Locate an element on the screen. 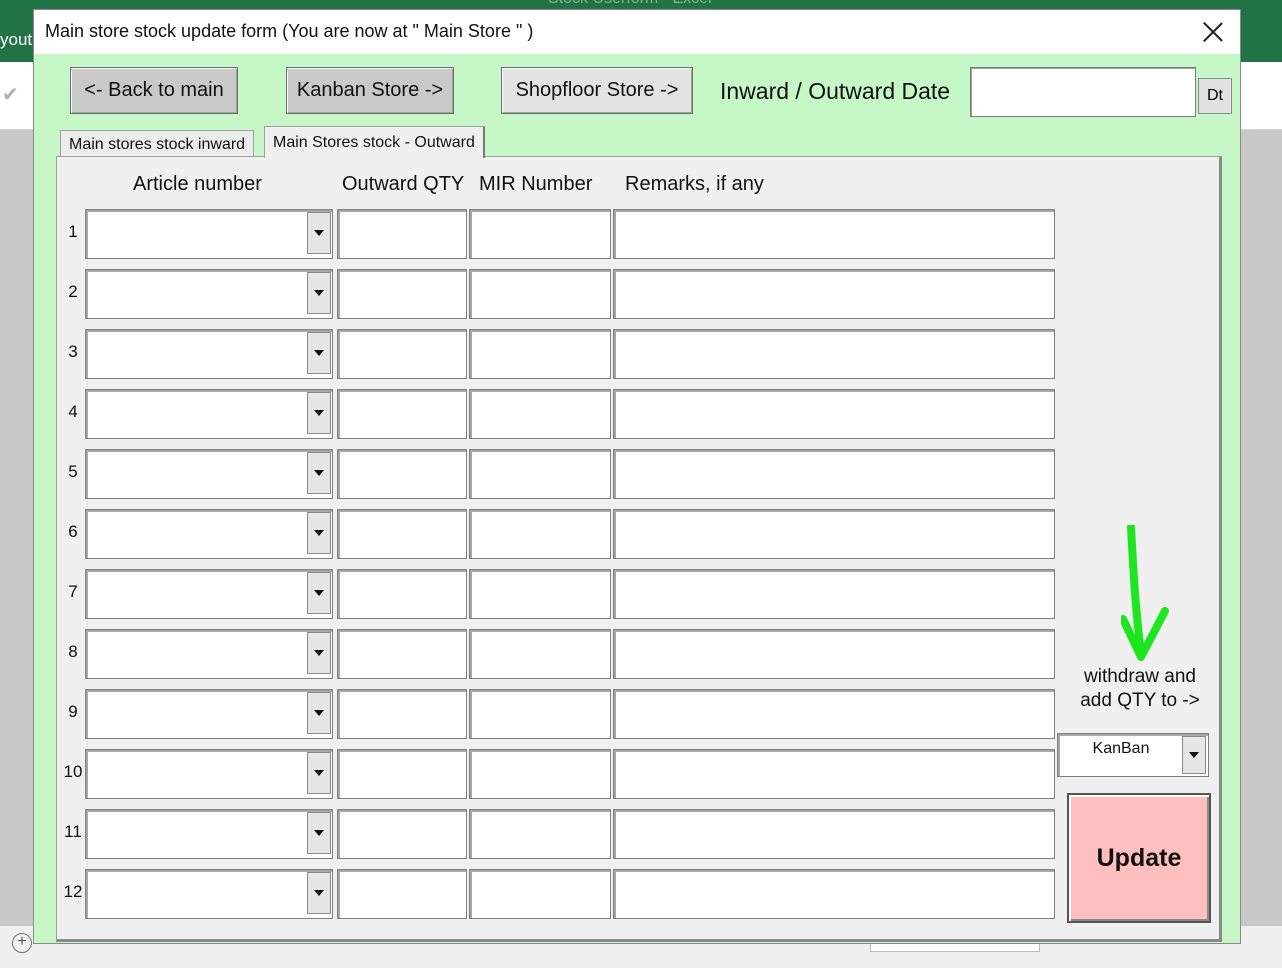  withdraw-instruction: withdraw and add QTY to -> is located at coordinates (1140, 689).